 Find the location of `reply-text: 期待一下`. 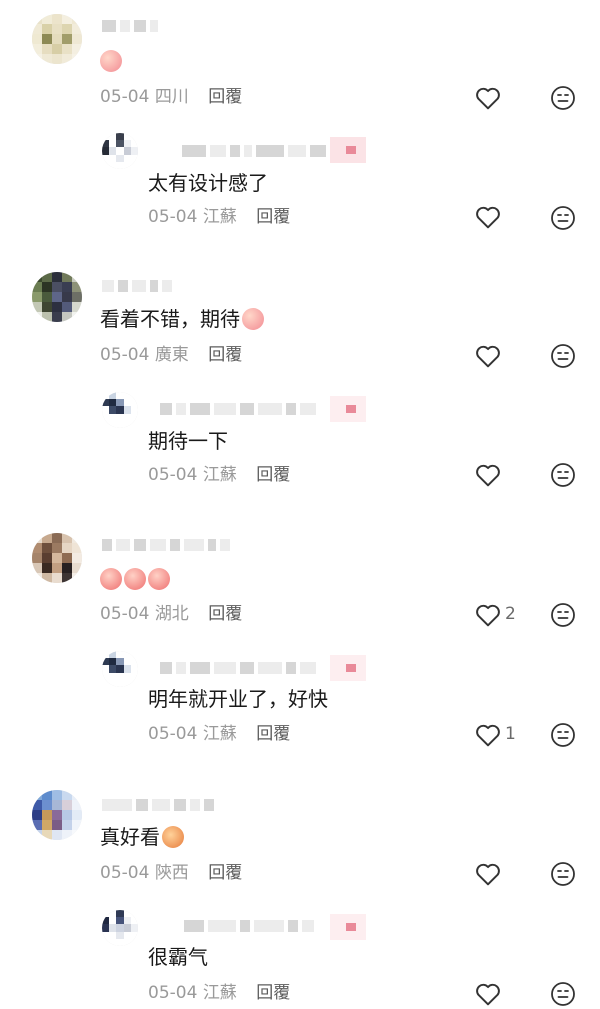

reply-text: 期待一下 is located at coordinates (188, 441).